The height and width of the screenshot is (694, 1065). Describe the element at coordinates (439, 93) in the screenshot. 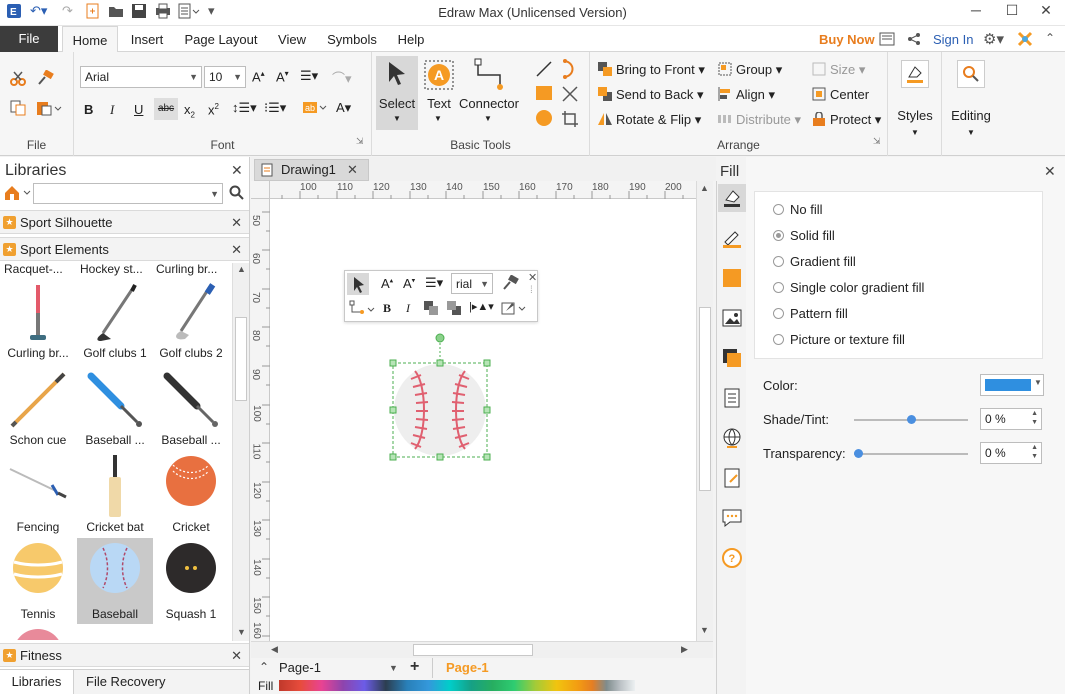

I see `text-tool: A Text ▼` at that location.